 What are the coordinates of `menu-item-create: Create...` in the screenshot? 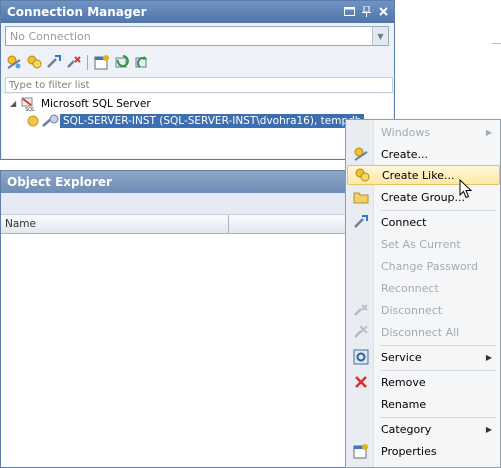 It's located at (423, 154).